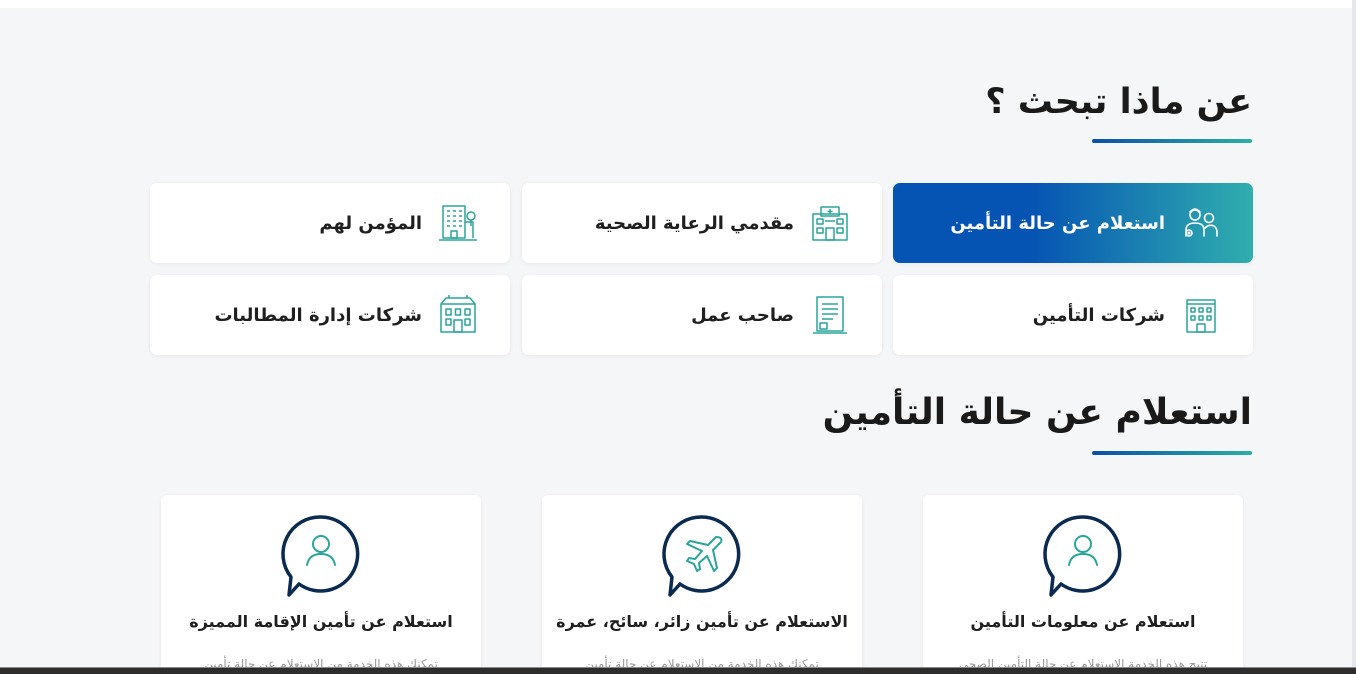  What do you see at coordinates (1172, 141) in the screenshot?
I see `search-section-underline` at bounding box center [1172, 141].